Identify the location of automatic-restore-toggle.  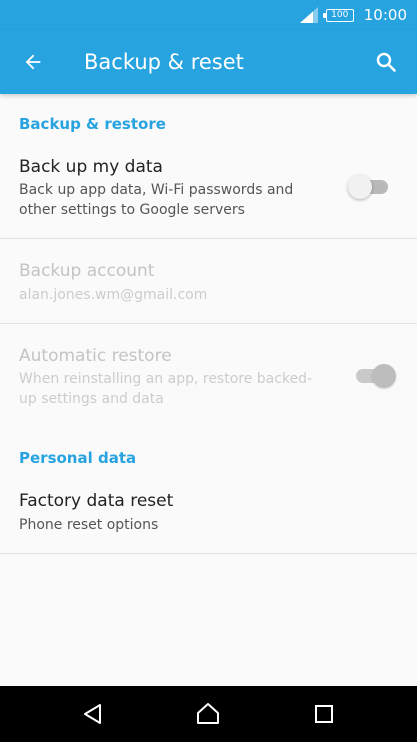
(376, 376).